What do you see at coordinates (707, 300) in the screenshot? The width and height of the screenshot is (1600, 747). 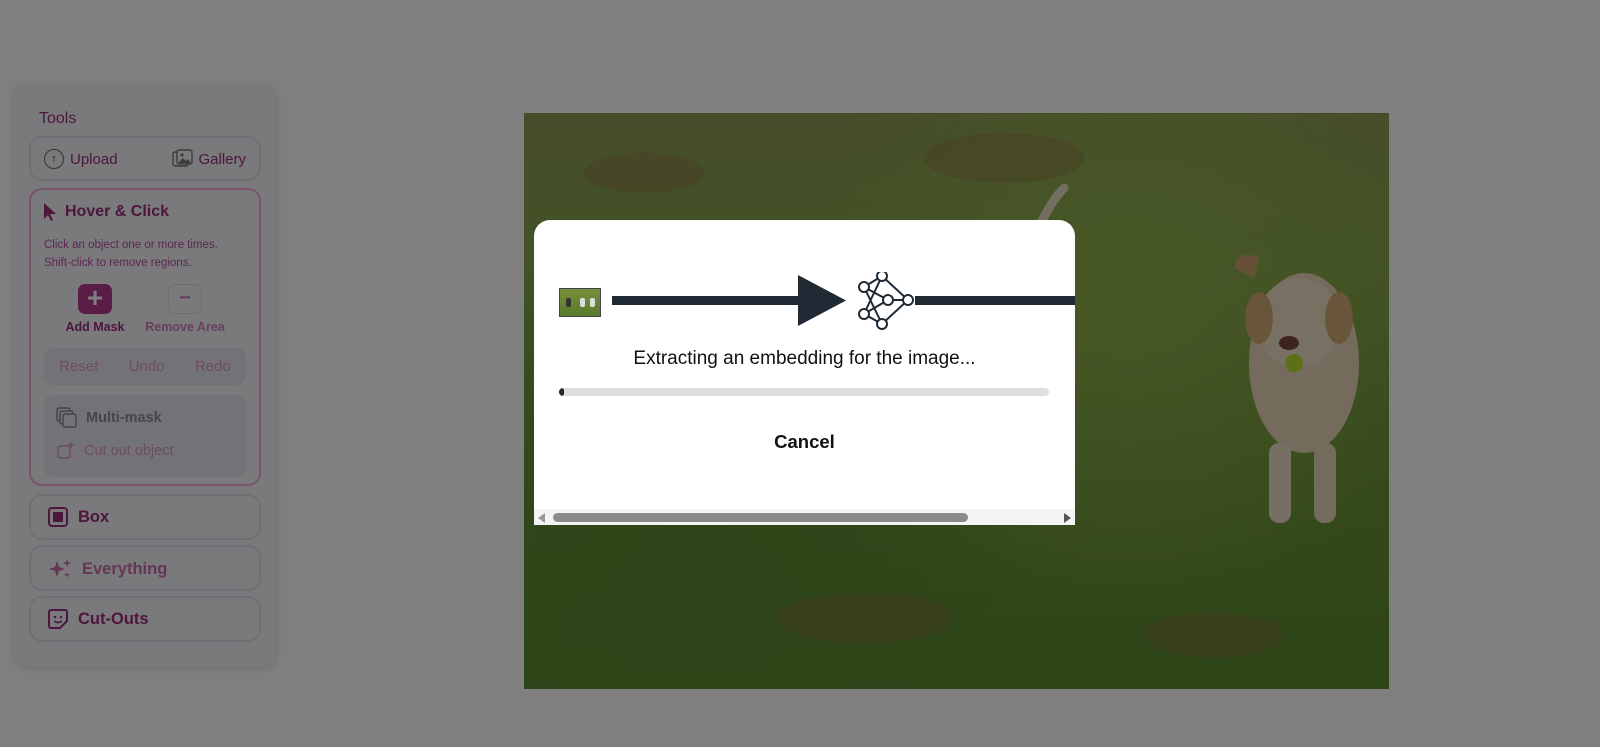 I see `arrow-shaft` at bounding box center [707, 300].